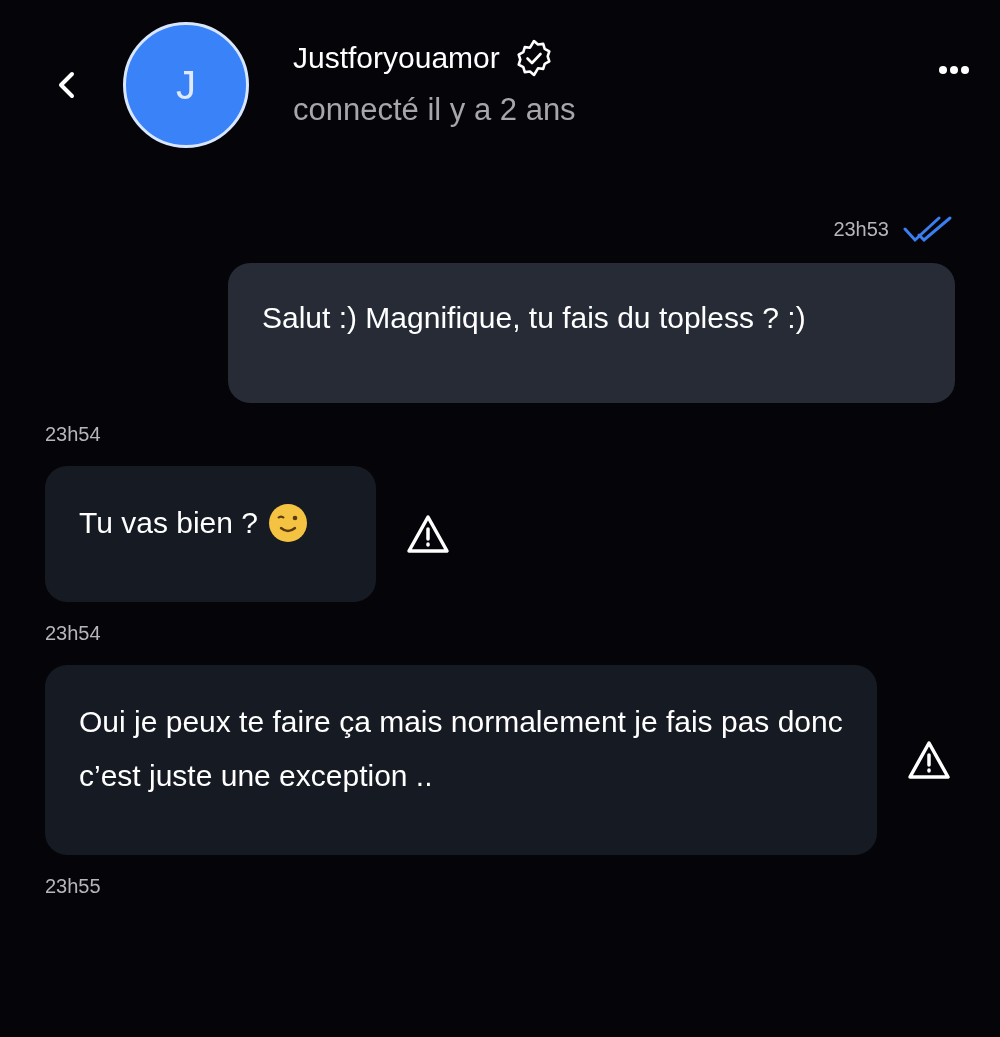  I want to click on contact-name: Justforyouamor, so click(396, 57).